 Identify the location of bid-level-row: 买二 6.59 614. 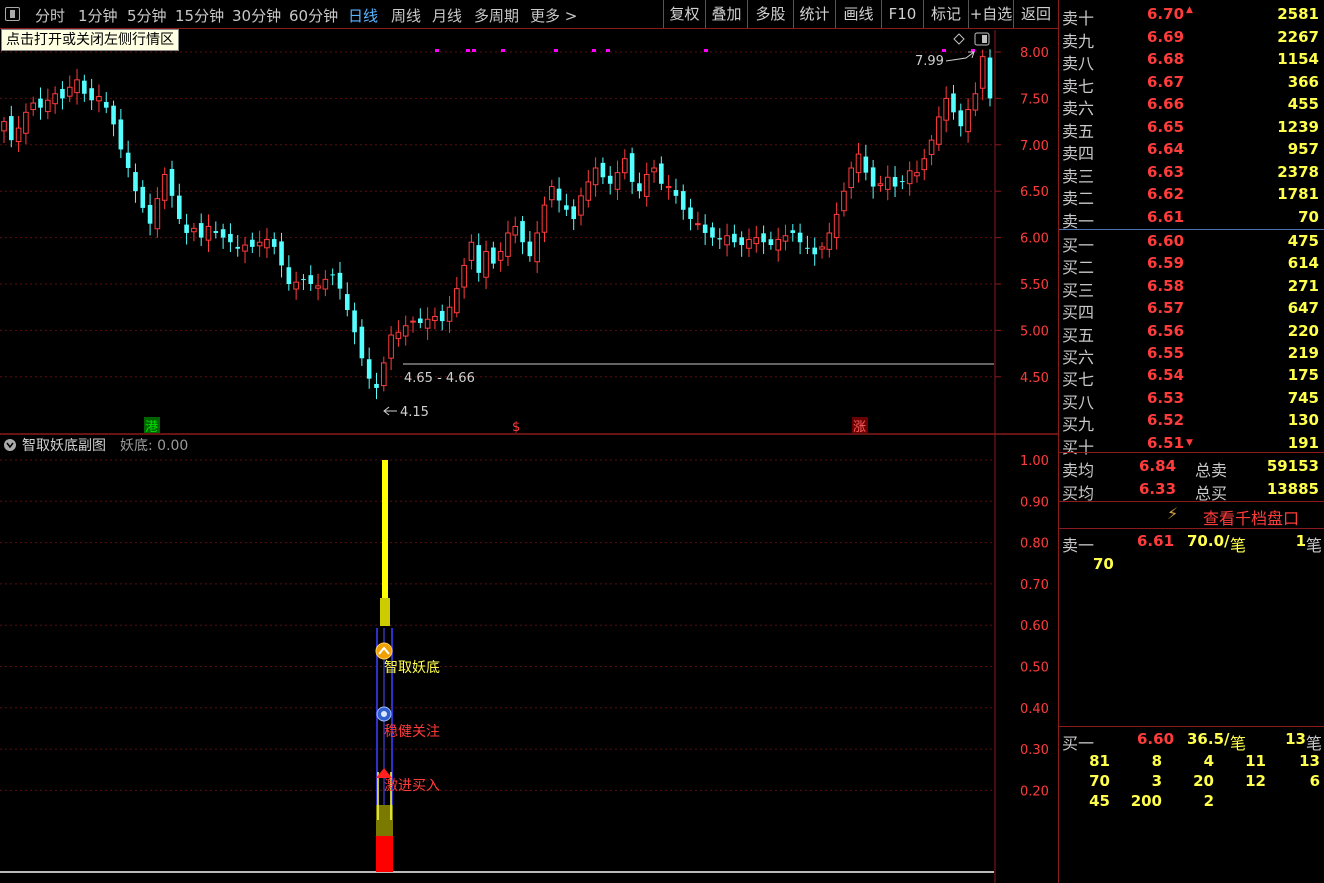
(1191, 264).